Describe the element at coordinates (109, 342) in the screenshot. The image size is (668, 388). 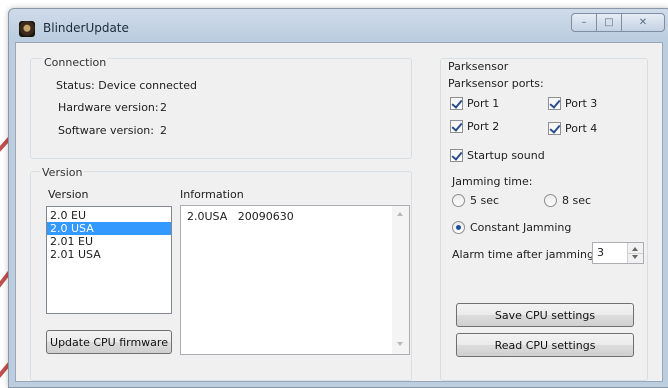
I see `update-cpu-firmware-button: Update CPU firmware` at that location.